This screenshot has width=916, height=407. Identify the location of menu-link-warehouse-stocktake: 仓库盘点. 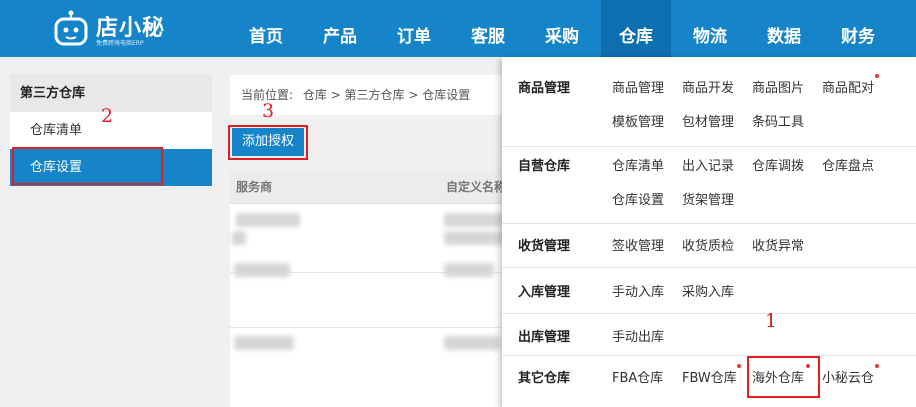
(848, 164).